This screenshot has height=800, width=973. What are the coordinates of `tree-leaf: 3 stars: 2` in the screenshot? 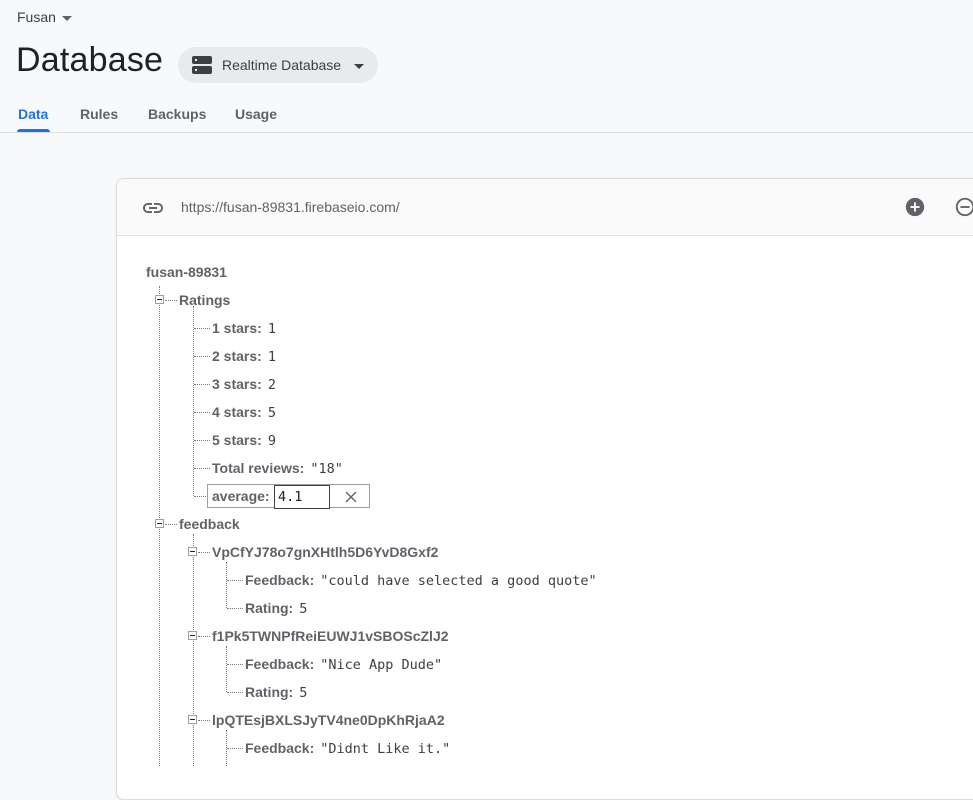 It's located at (244, 384).